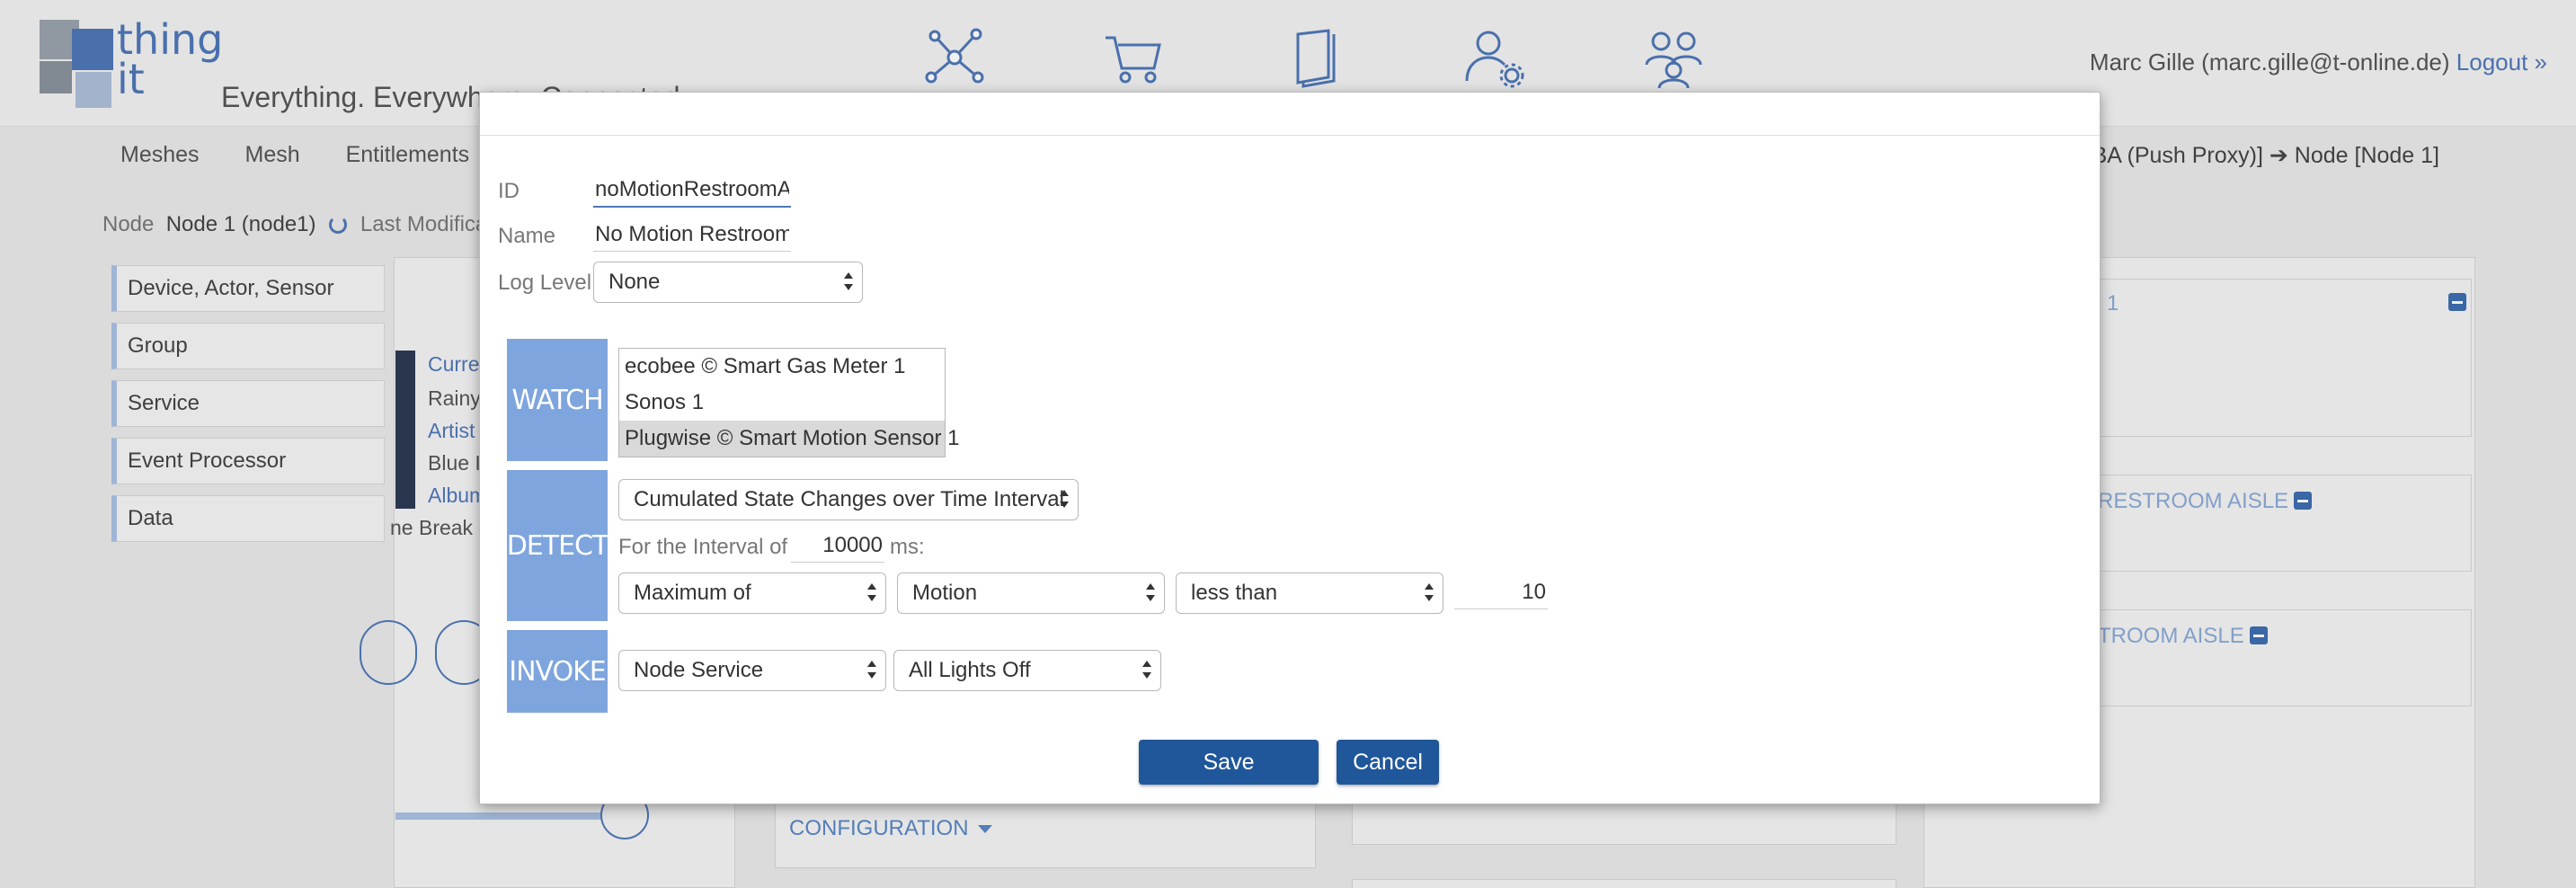  I want to click on save-button: Save, so click(1229, 762).